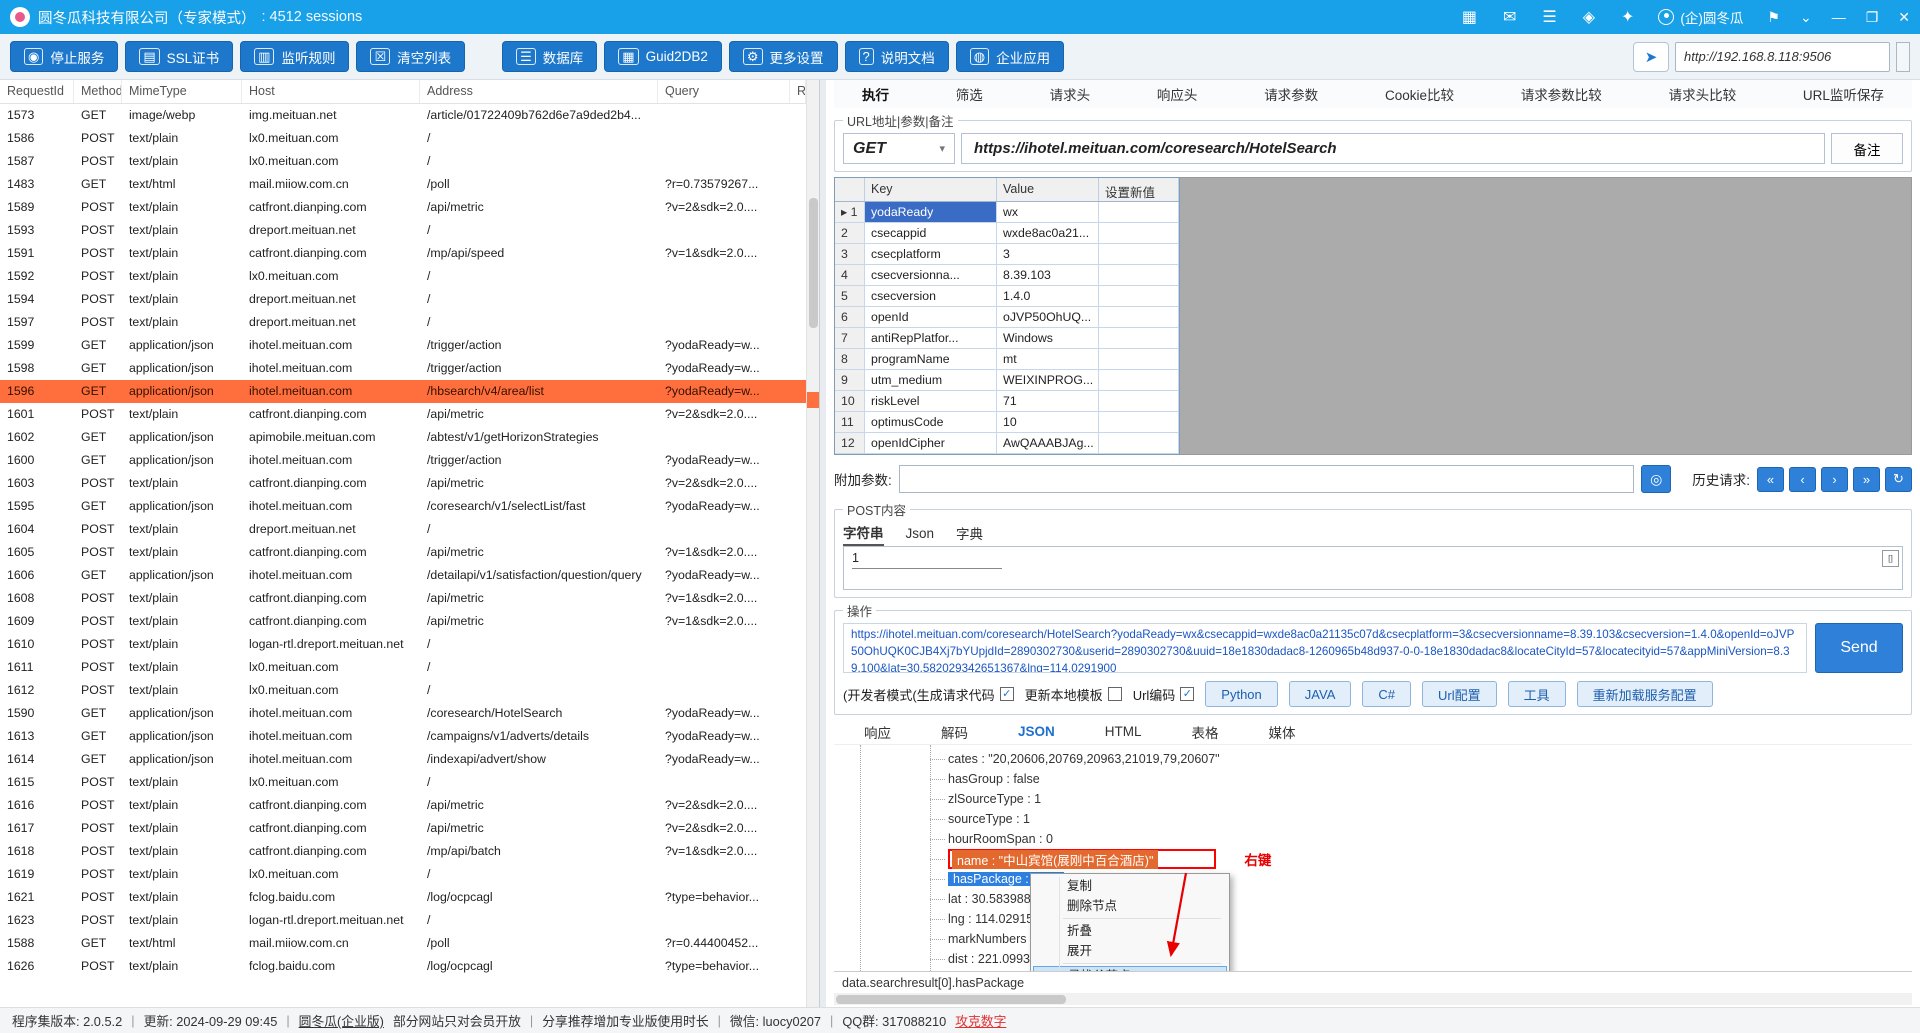  I want to click on response-tab-解码: 解码, so click(954, 732).